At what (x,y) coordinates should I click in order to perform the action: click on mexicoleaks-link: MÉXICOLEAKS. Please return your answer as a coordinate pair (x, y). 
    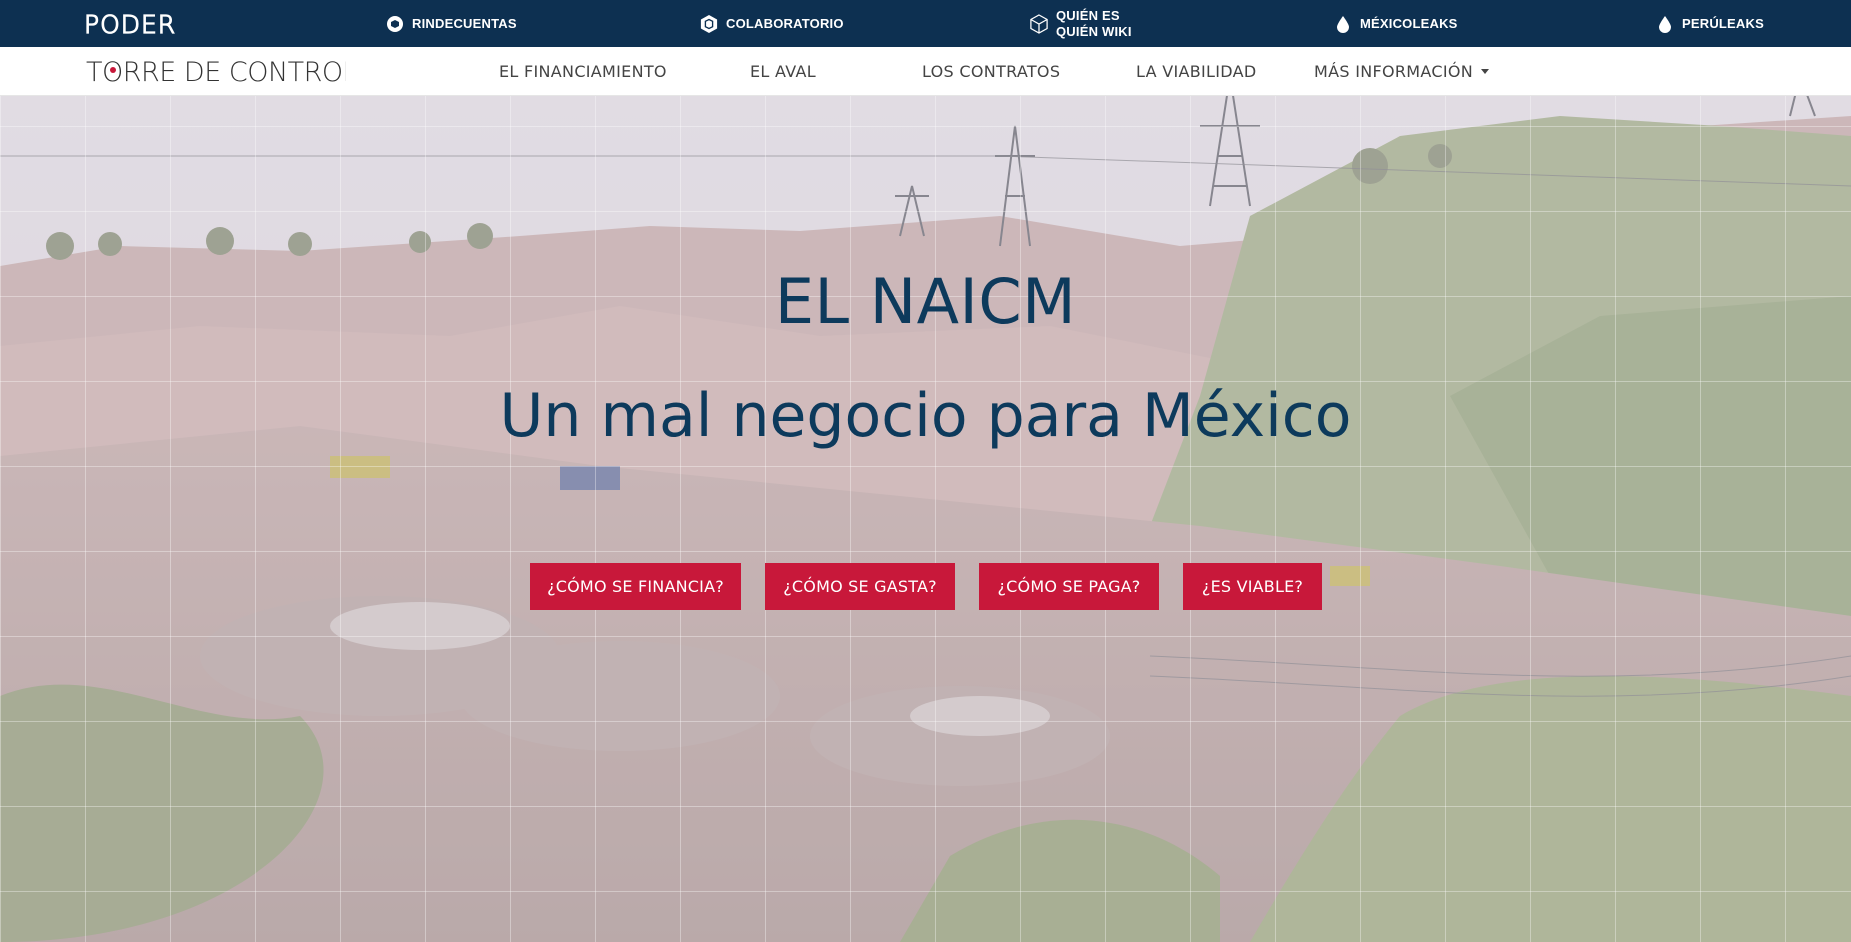
    Looking at the image, I should click on (1396, 23).